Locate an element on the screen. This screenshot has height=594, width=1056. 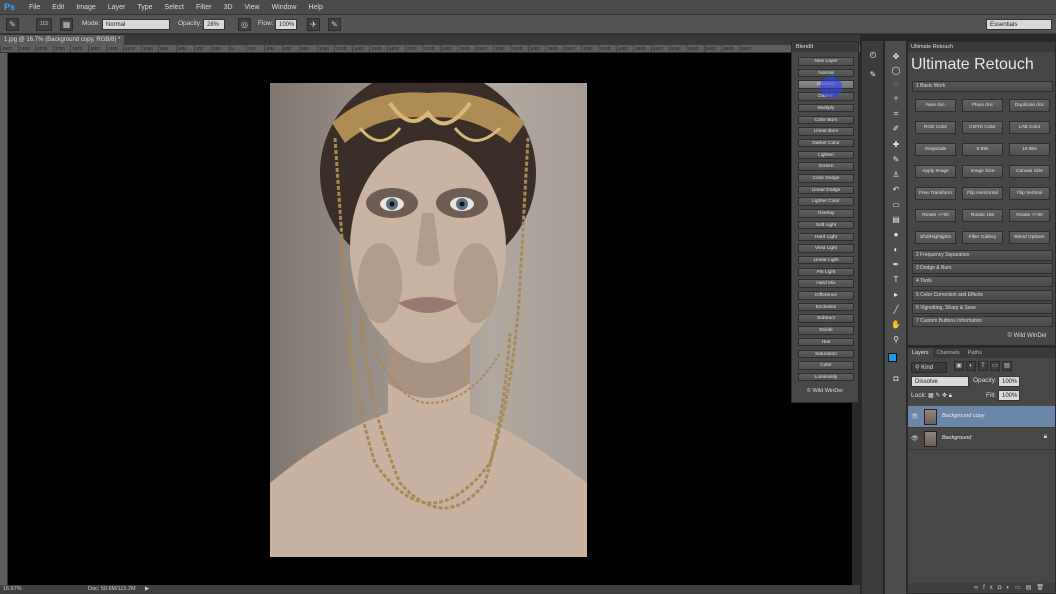
status-arrow-icon: ▶ is located at coordinates (147, 589).